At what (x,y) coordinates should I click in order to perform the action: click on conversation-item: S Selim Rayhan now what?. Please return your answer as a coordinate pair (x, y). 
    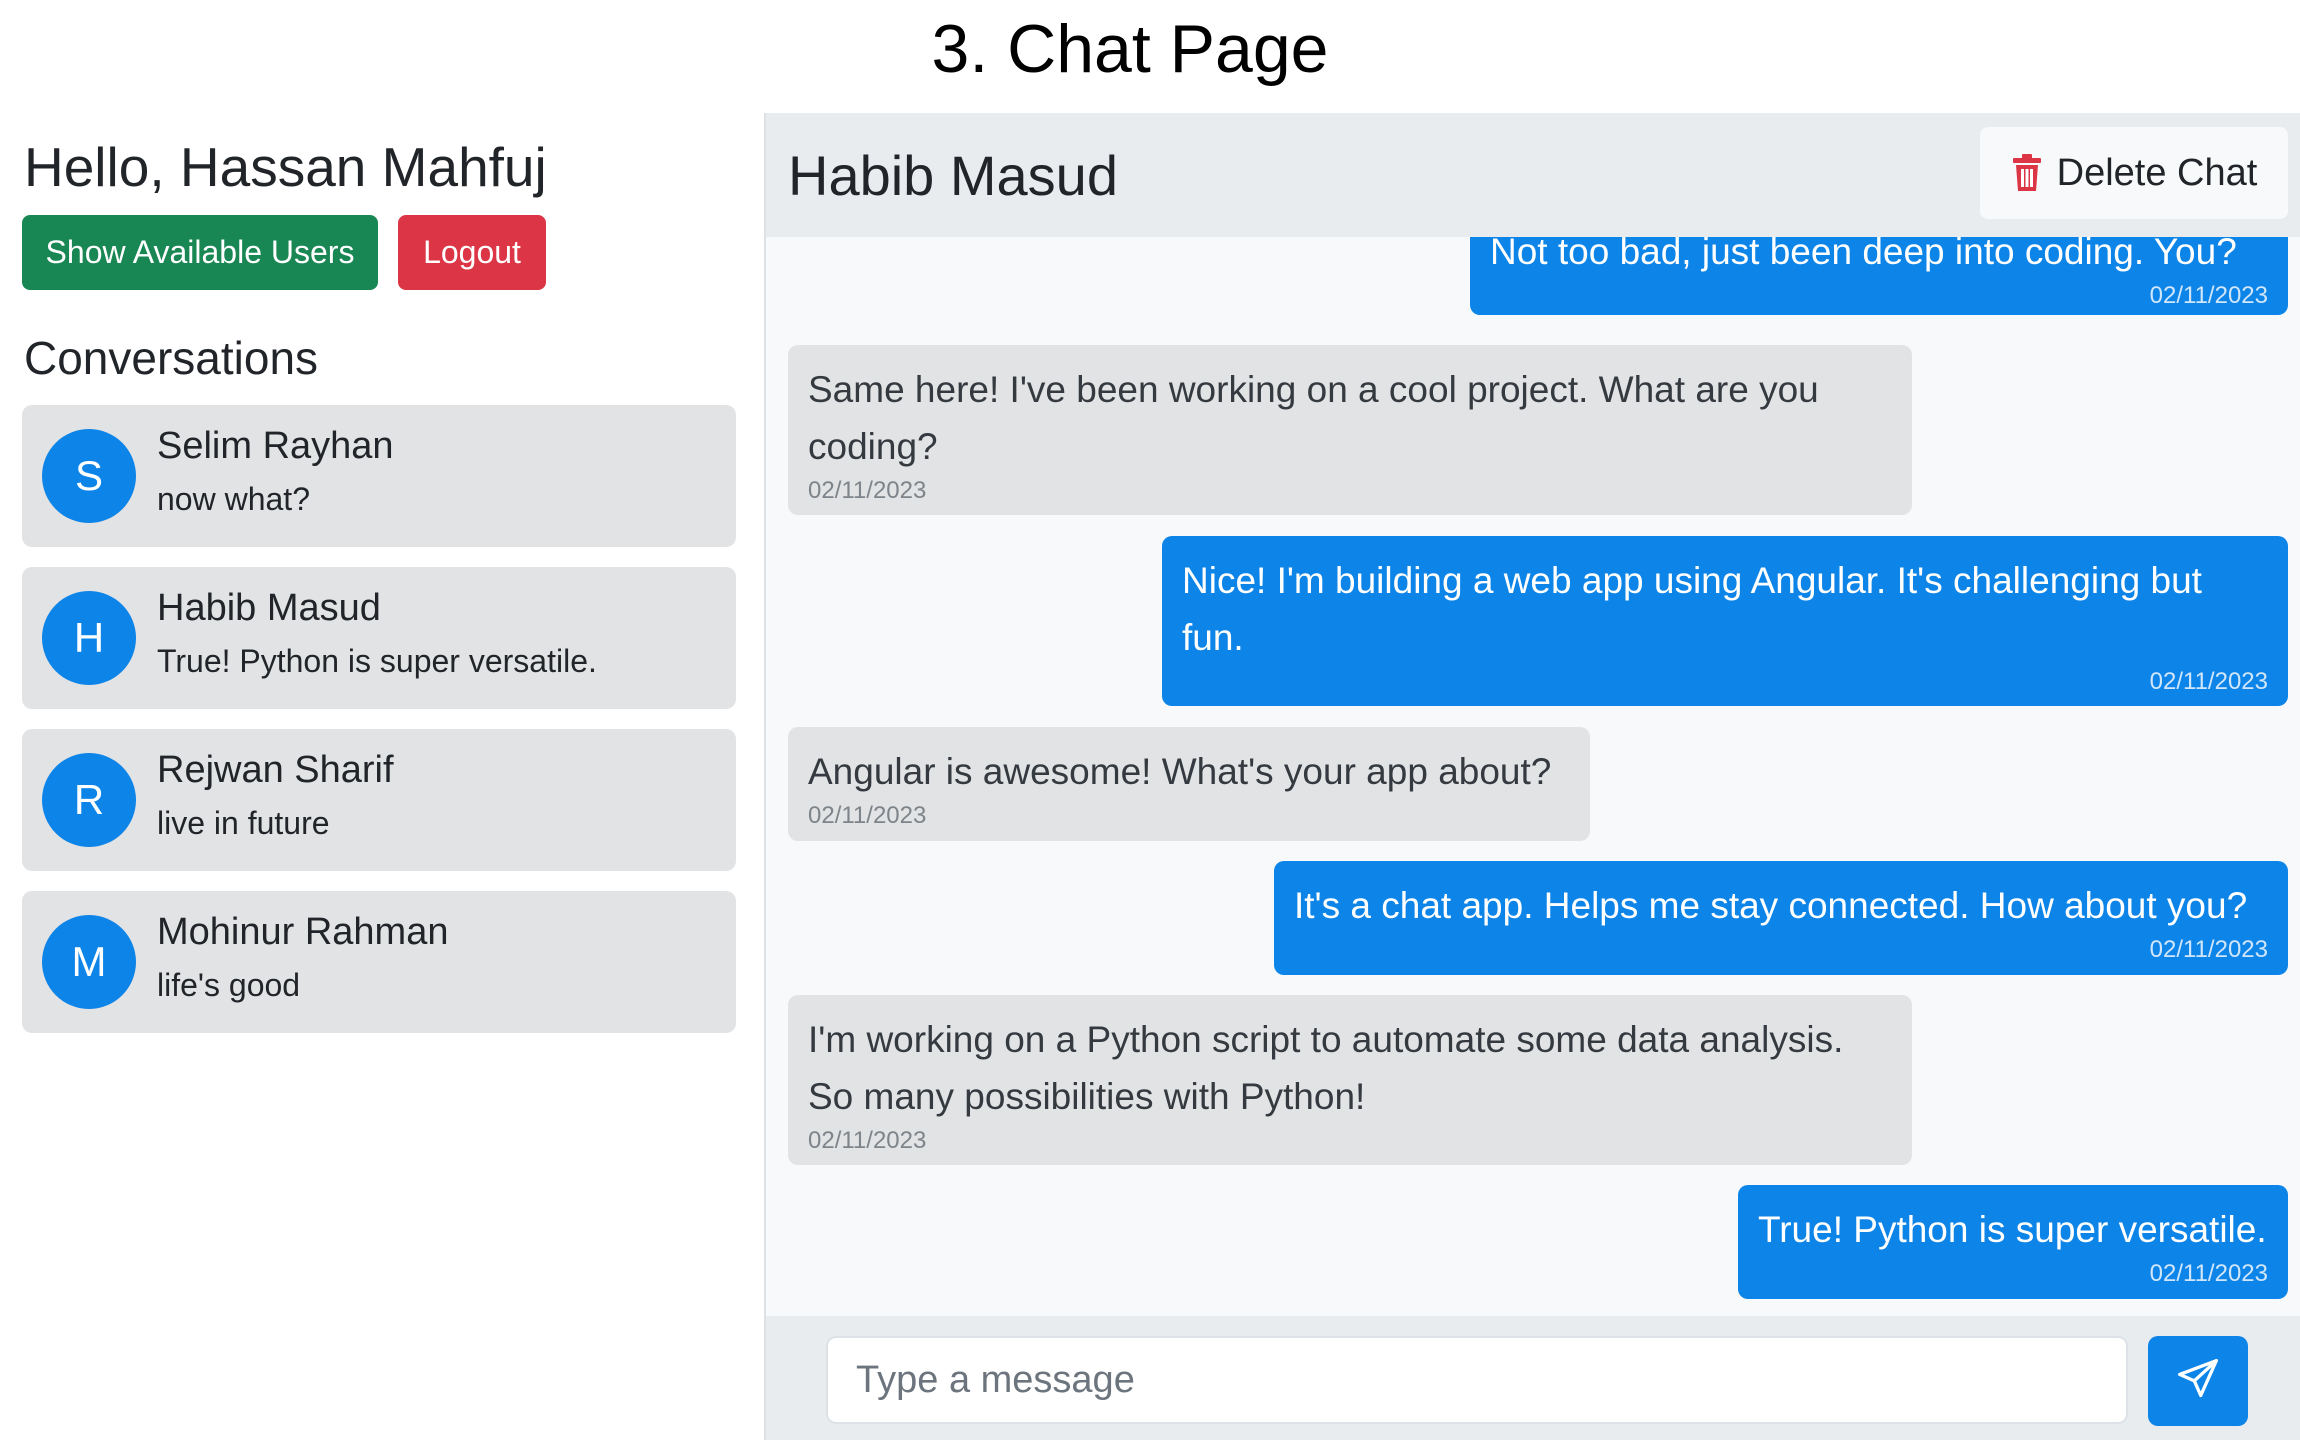
    Looking at the image, I should click on (379, 476).